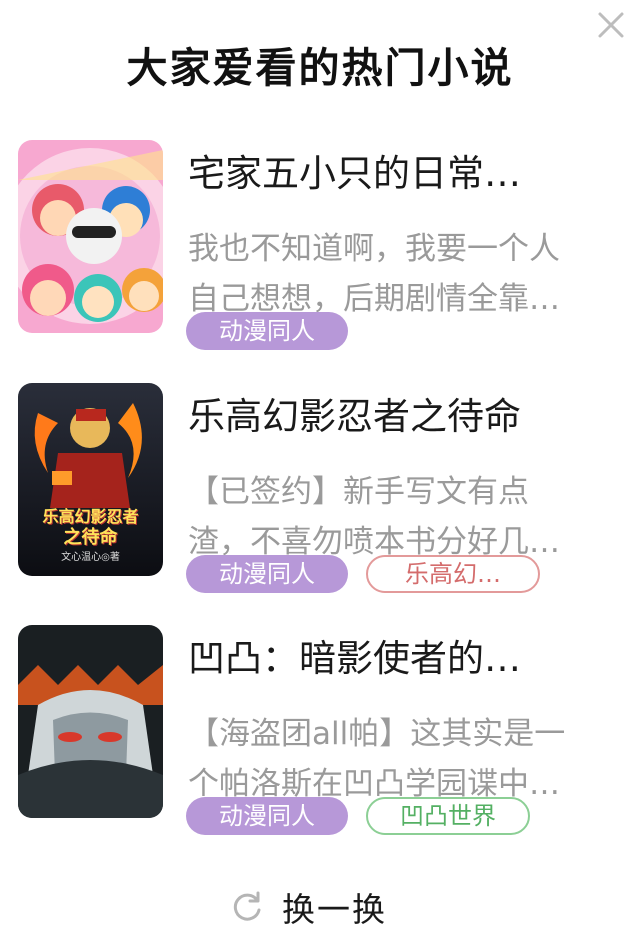  I want to click on book-desc-1-line1: 我也不知道啊，我要一个人, so click(374, 249).